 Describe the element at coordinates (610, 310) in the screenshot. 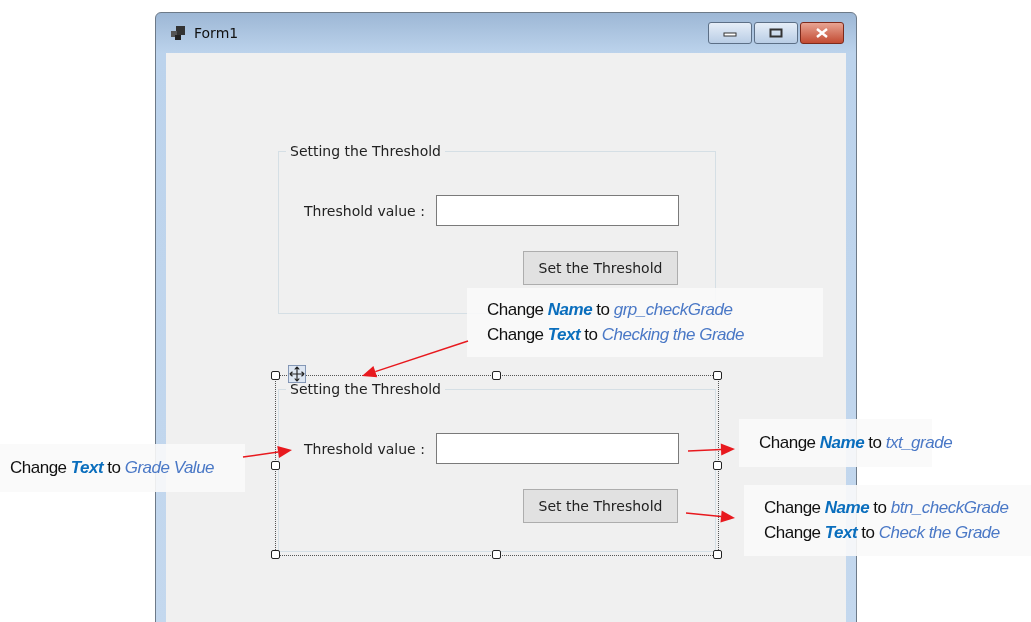

I see `annotation-text: Change Name to grp_checkGrade` at that location.